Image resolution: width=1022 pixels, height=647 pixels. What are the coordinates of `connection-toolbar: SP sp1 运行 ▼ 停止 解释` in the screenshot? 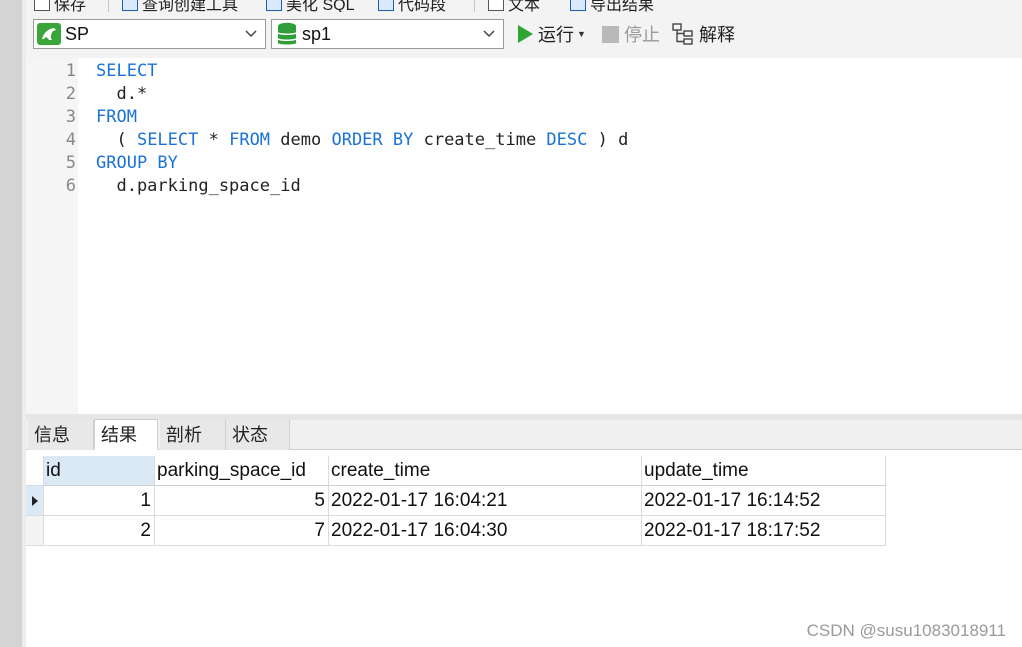 It's located at (524, 35).